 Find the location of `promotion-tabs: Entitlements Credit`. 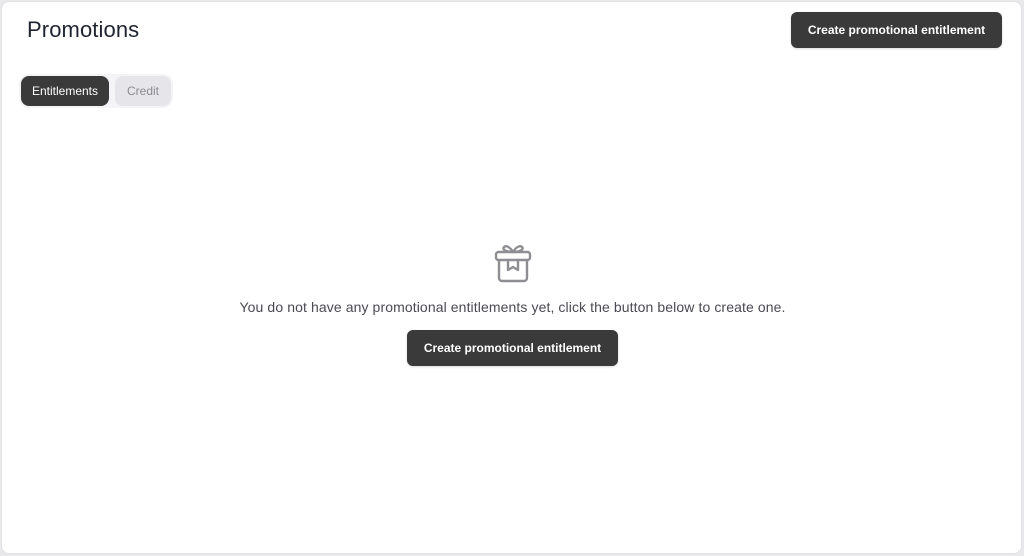

promotion-tabs: Entitlements Credit is located at coordinates (96, 91).